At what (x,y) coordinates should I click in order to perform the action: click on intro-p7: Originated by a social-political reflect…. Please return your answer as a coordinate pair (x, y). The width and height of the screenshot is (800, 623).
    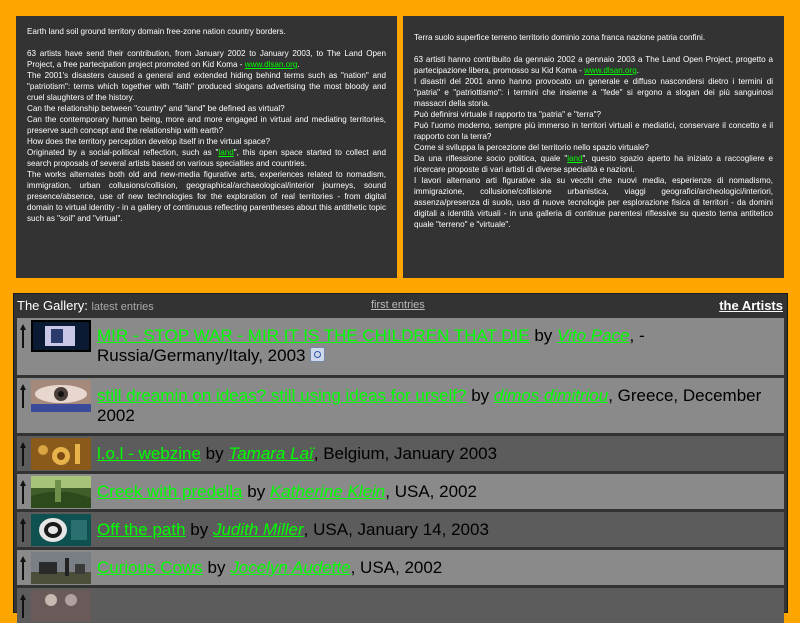
    Looking at the image, I should click on (206, 158).